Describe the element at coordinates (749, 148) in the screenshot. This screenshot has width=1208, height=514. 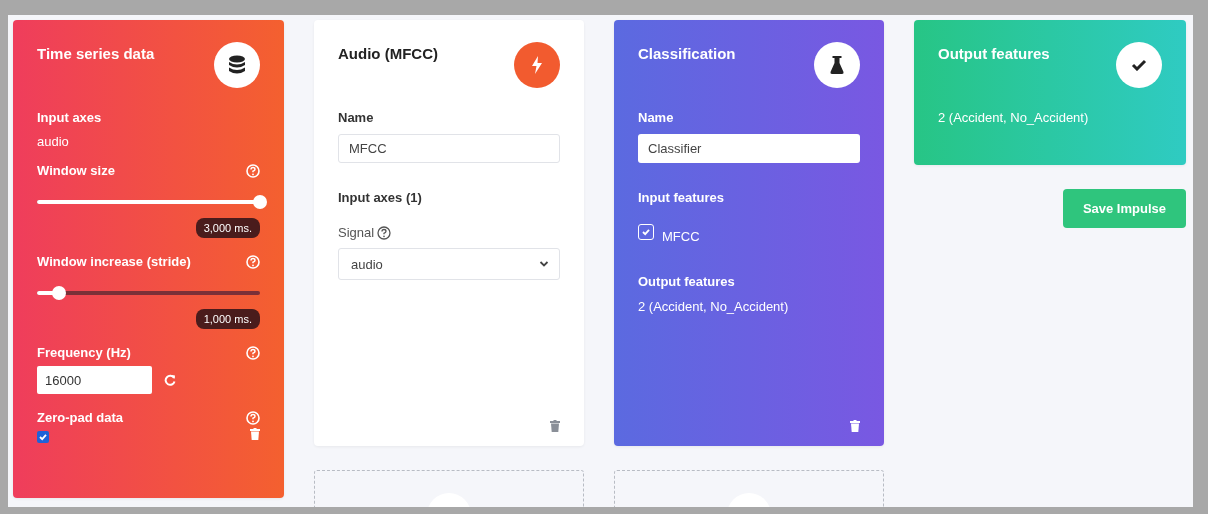
I see `name-input: Classifier` at that location.